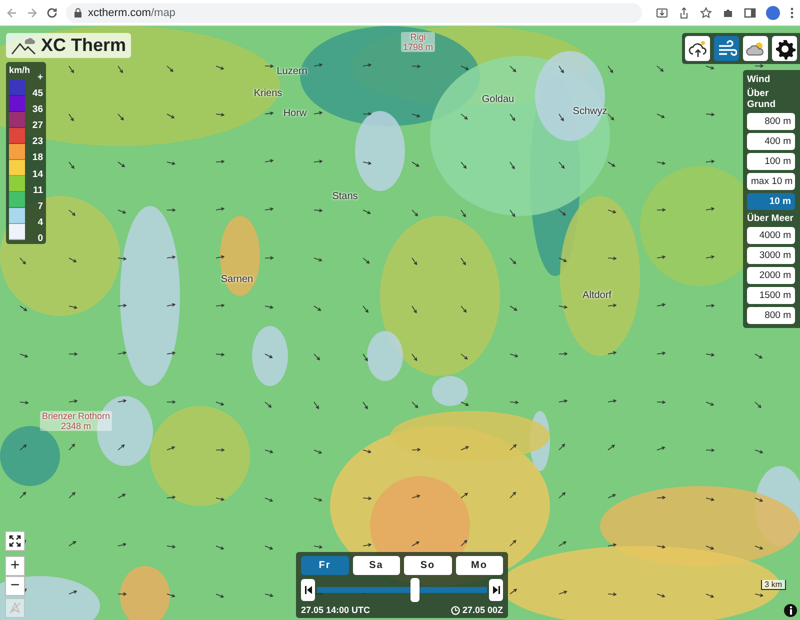 This screenshot has width=800, height=620. Describe the element at coordinates (771, 295) in the screenshot. I see `level-option: 1500 m` at that location.